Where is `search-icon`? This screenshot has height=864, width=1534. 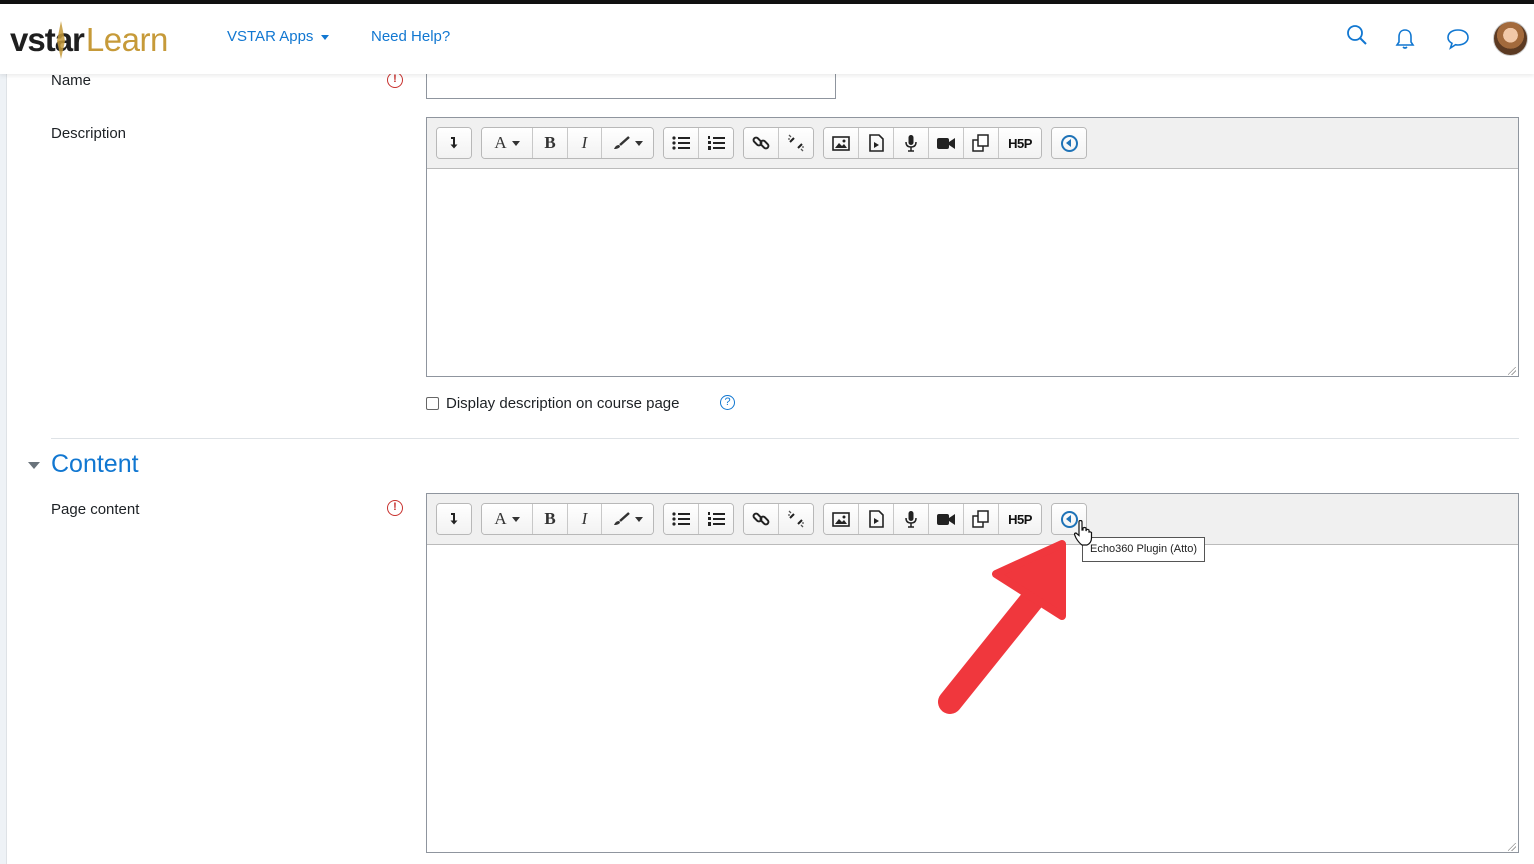 search-icon is located at coordinates (1357, 35).